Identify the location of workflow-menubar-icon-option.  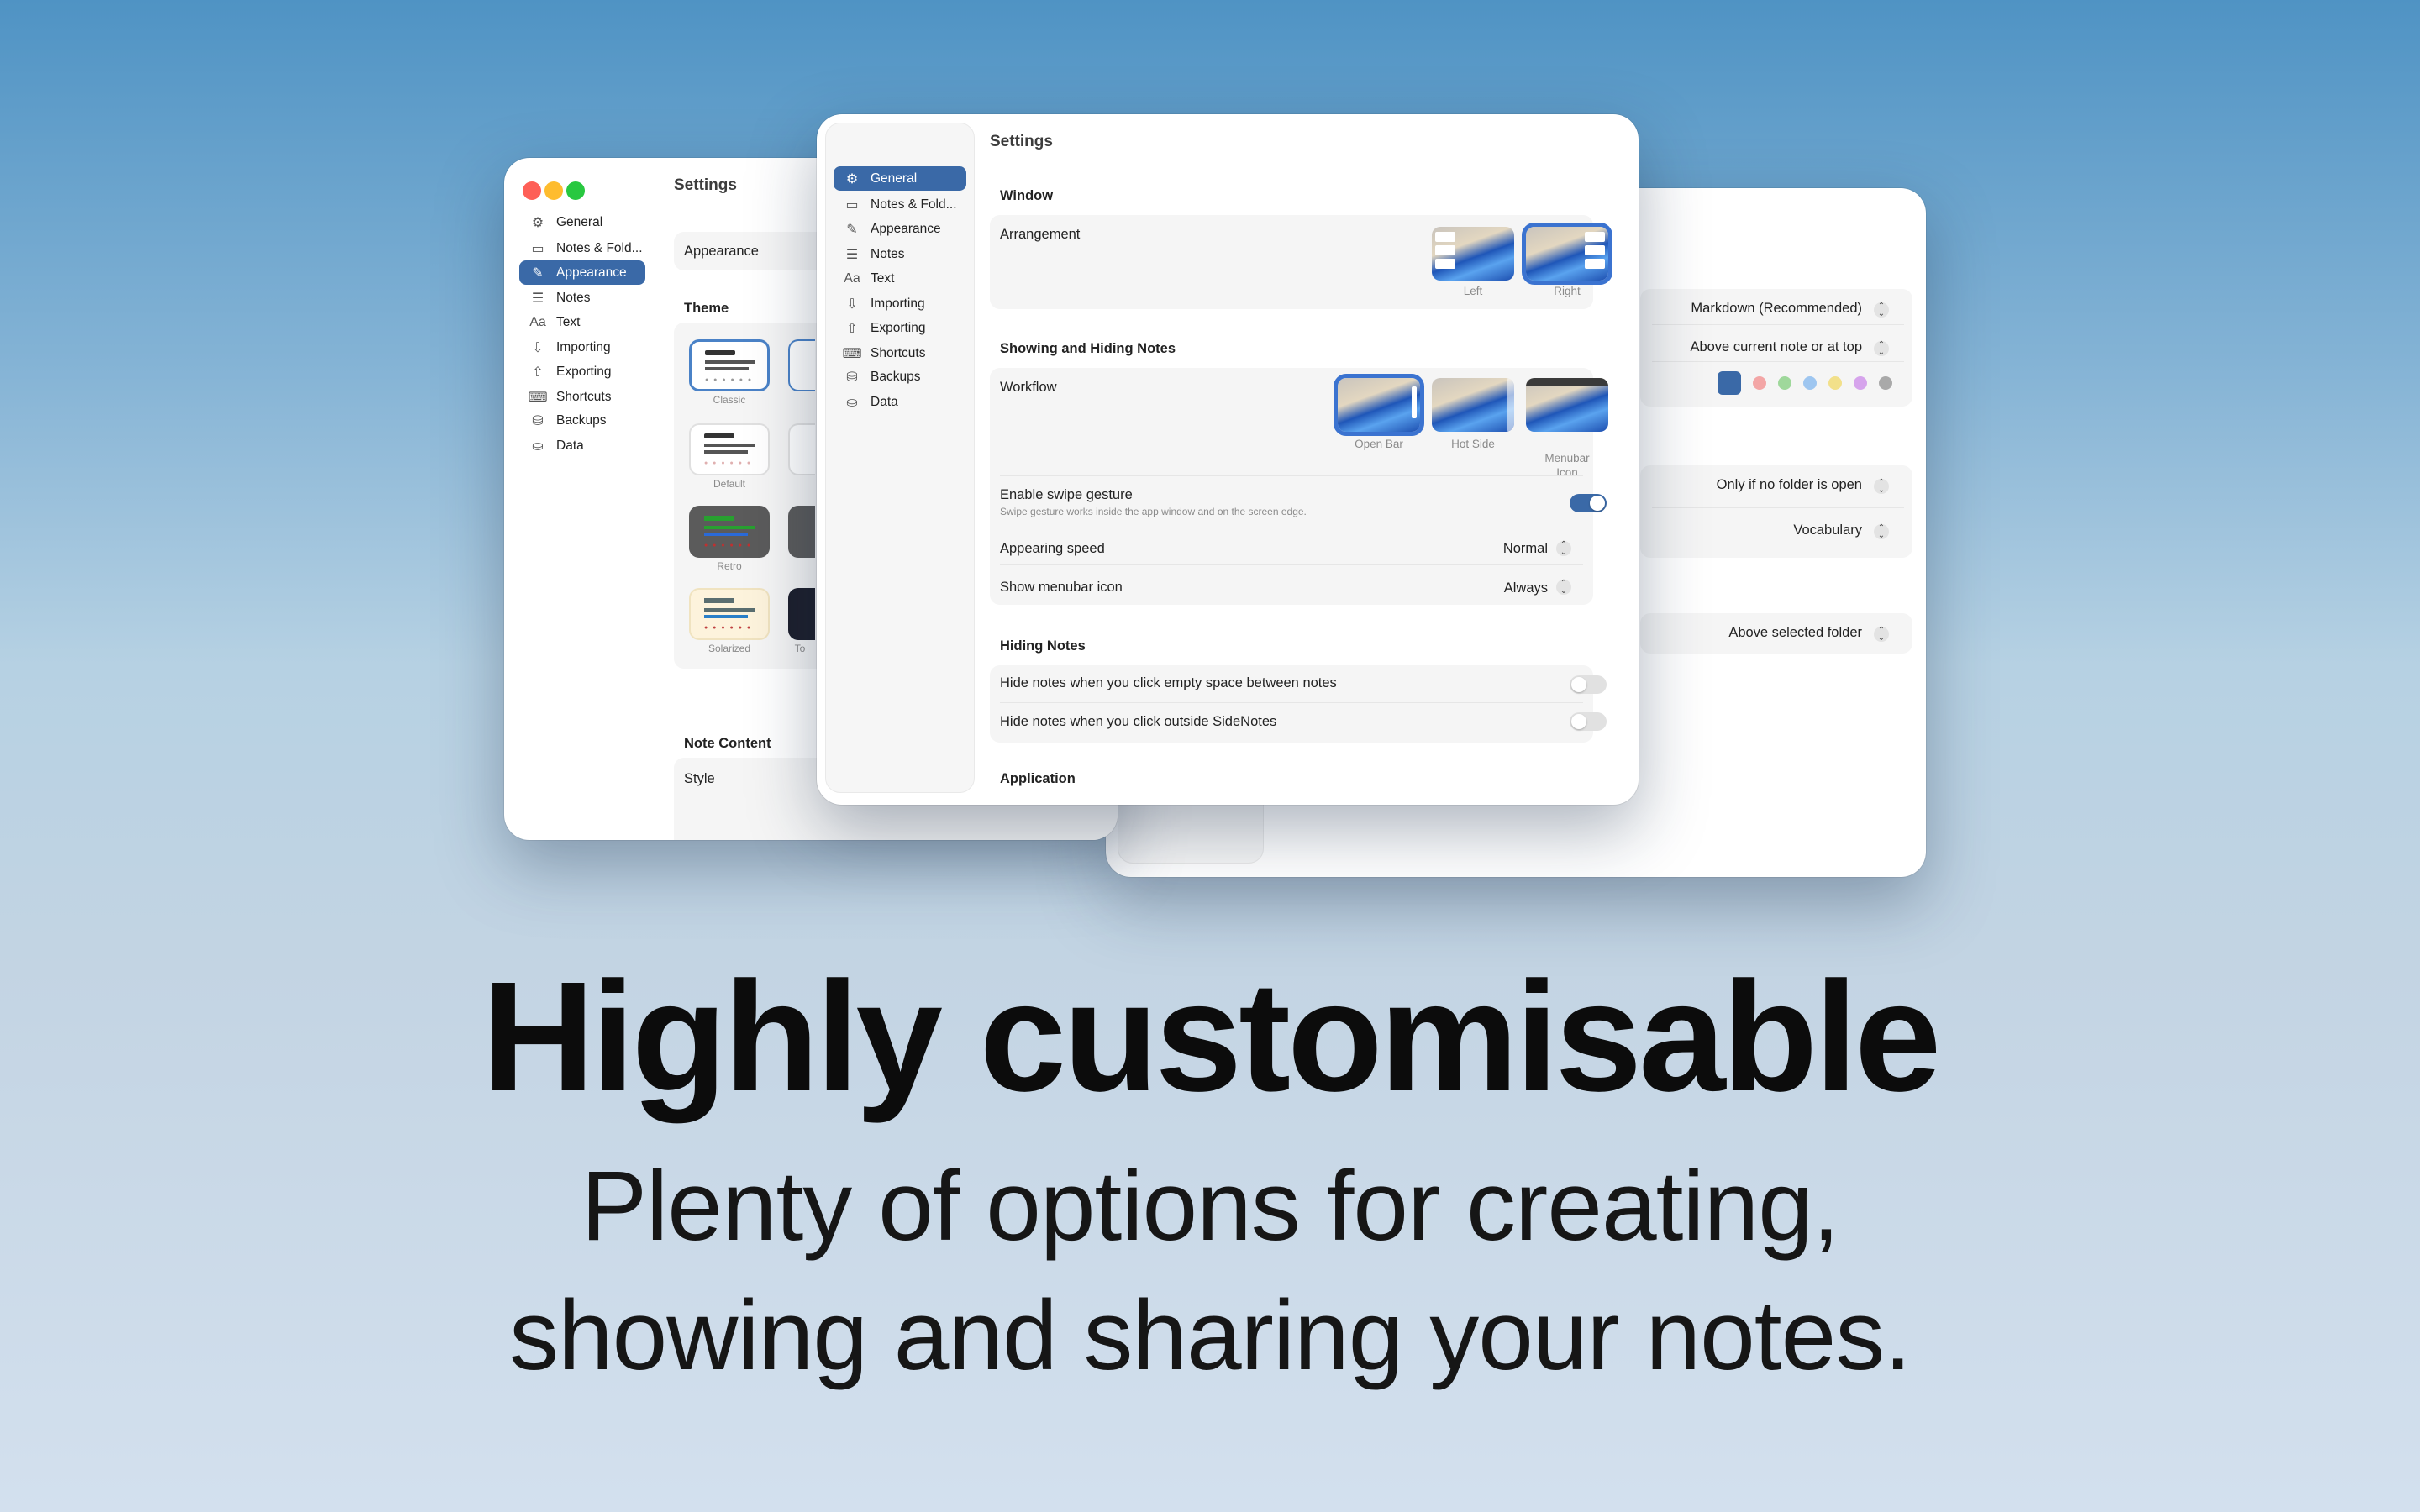
(1567, 405).